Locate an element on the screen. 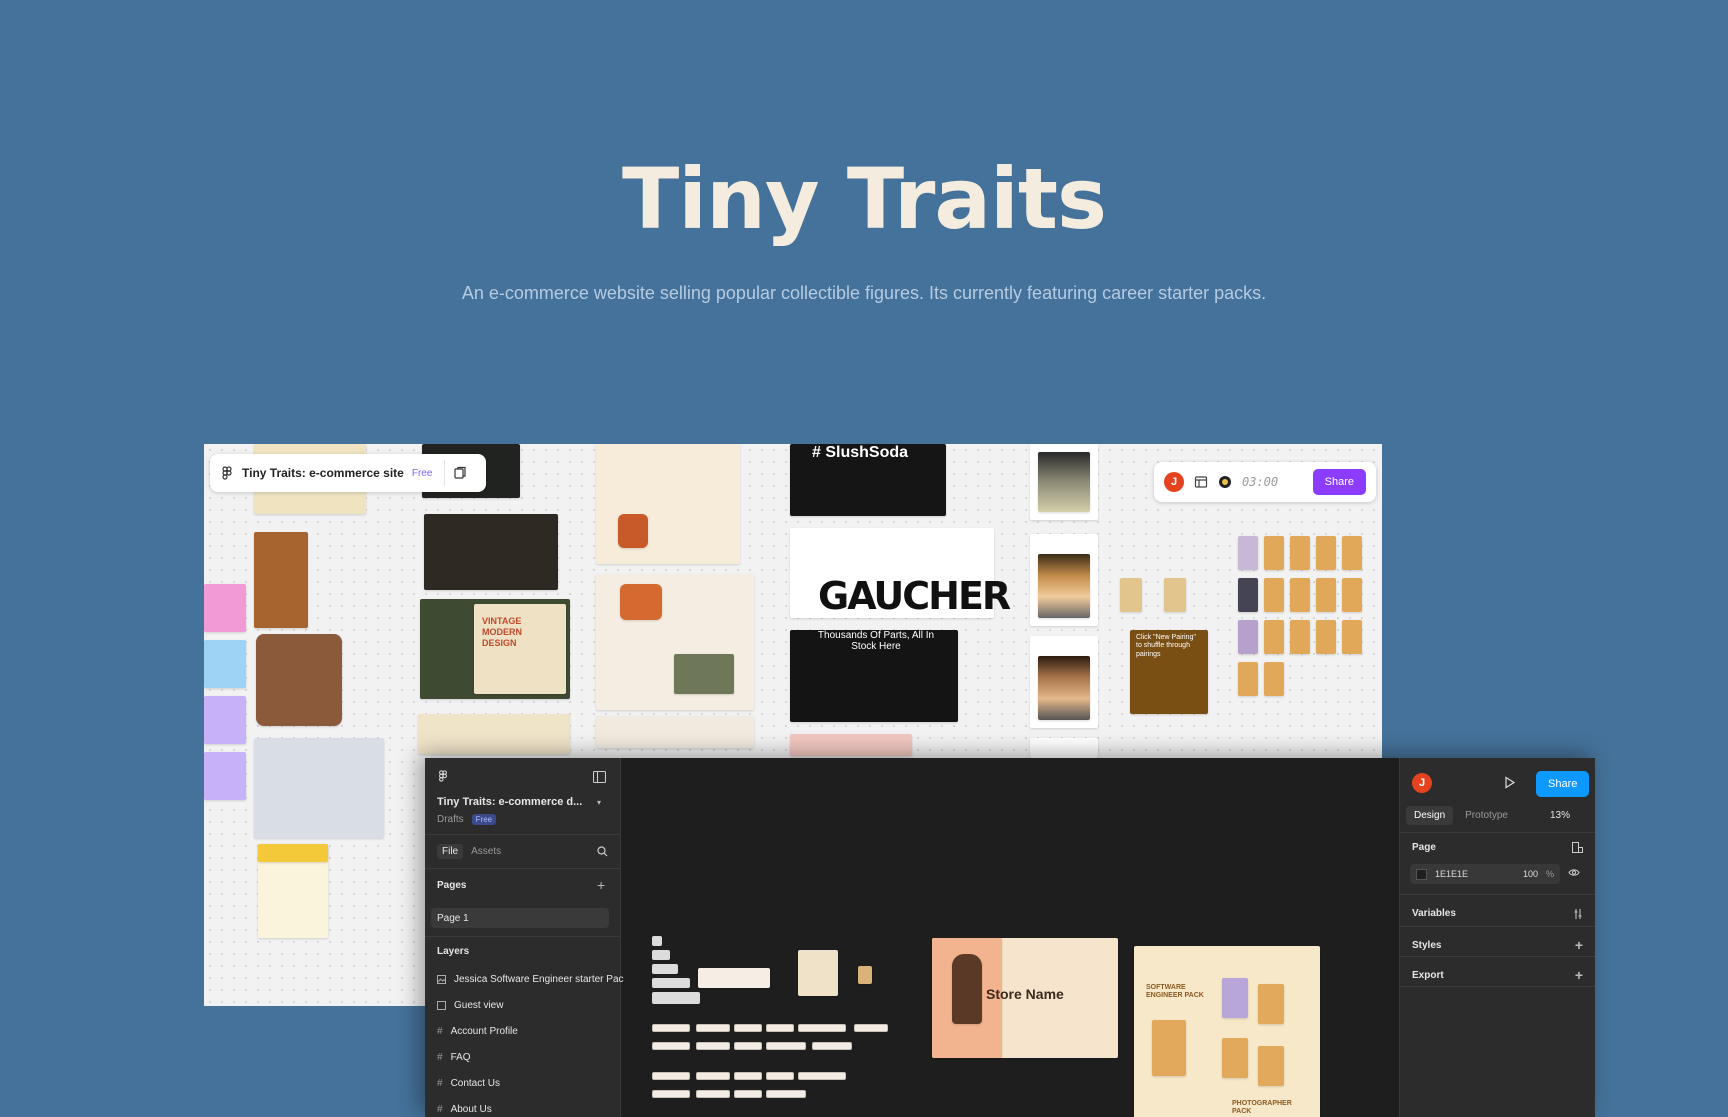 This screenshot has height=1117, width=1728. color-swatch is located at coordinates (1421, 874).